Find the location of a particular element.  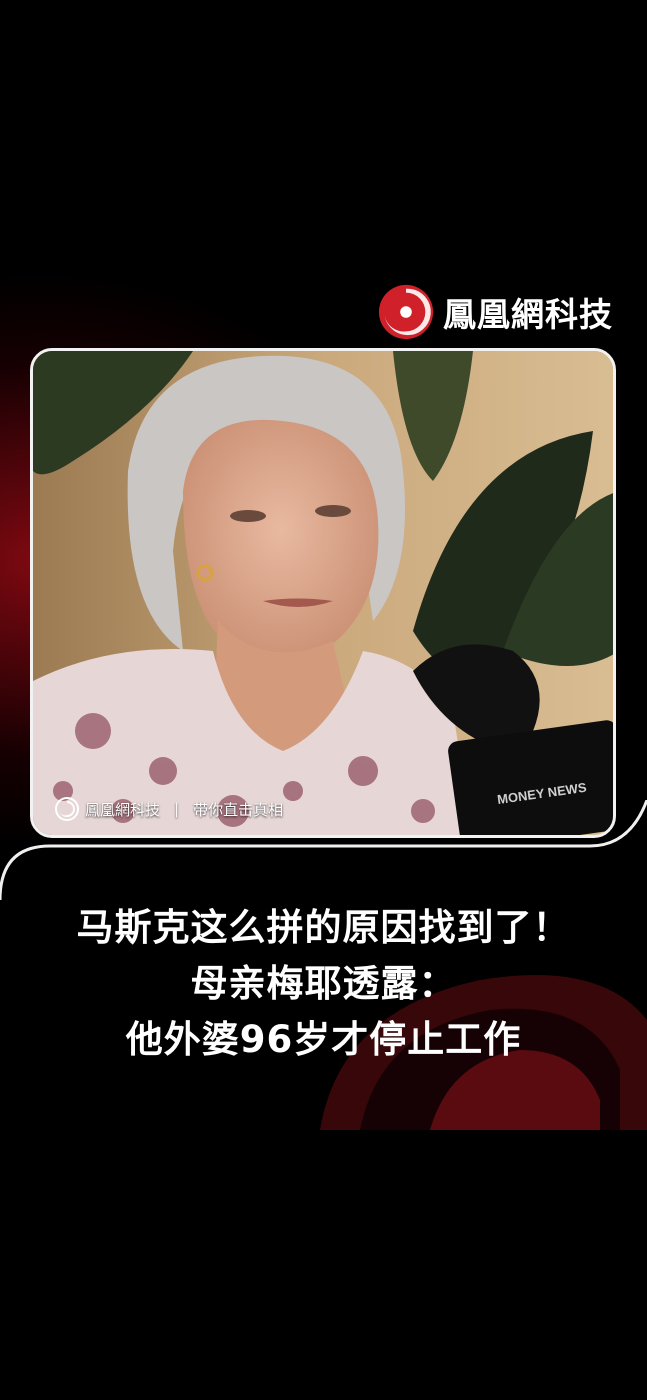

background-top-shade is located at coordinates (323, 100).